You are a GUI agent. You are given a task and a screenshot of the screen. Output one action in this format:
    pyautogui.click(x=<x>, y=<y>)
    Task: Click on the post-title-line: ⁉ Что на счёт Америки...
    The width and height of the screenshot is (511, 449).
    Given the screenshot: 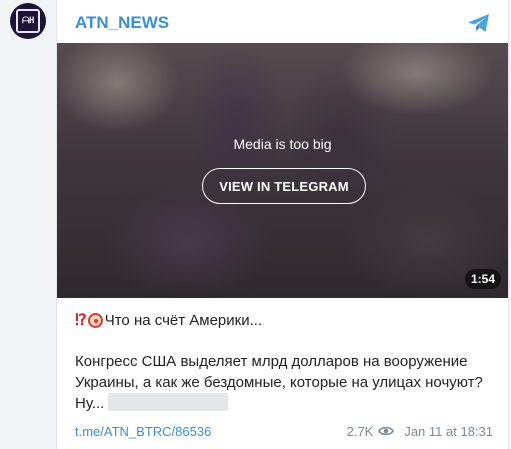 What is the action you would take?
    pyautogui.click(x=287, y=320)
    